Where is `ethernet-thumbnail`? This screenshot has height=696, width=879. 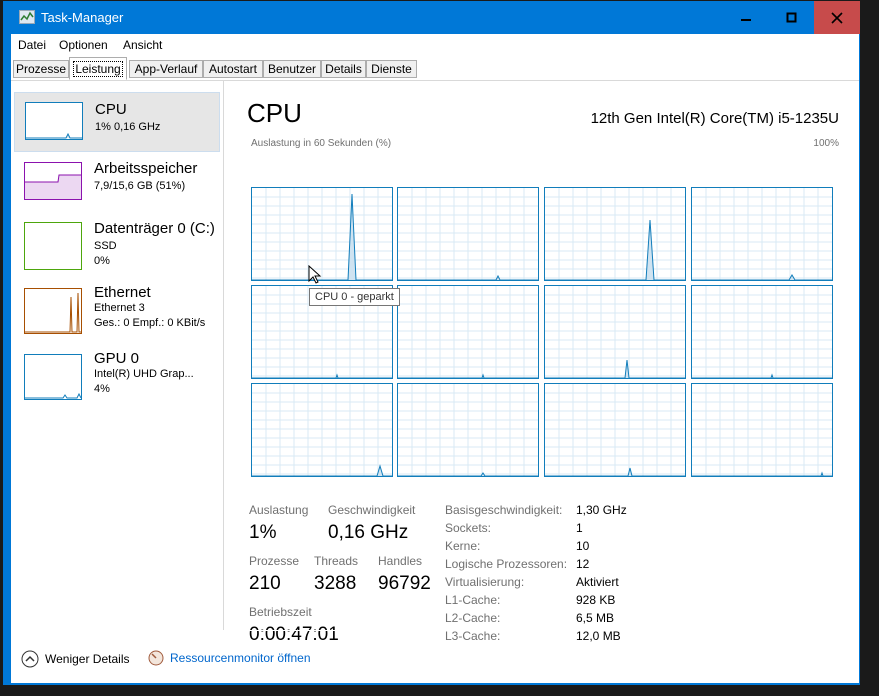
ethernet-thumbnail is located at coordinates (53, 311).